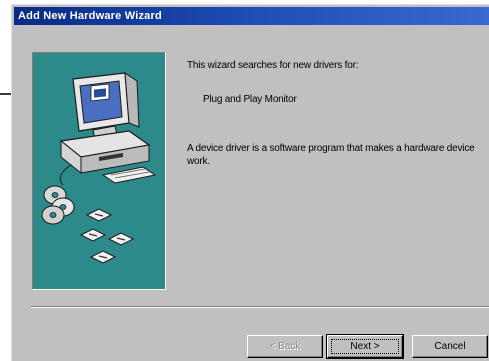 Image resolution: width=489 pixels, height=361 pixels. Describe the element at coordinates (285, 346) in the screenshot. I see `back-button: < Back` at that location.